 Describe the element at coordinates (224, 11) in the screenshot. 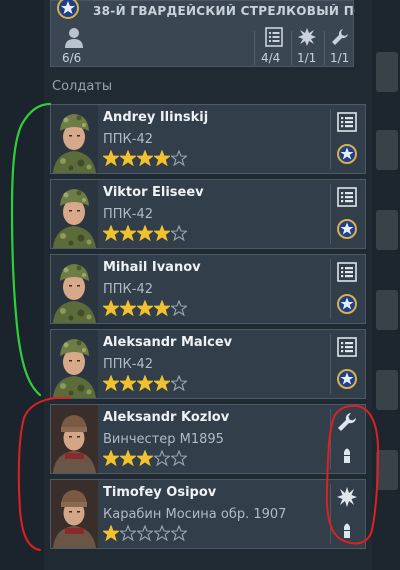

I see `squad-name: 38-Й ГВАРДЕЙСКИЙ СТРЕЛКОВЫЙ ПОЛК` at that location.